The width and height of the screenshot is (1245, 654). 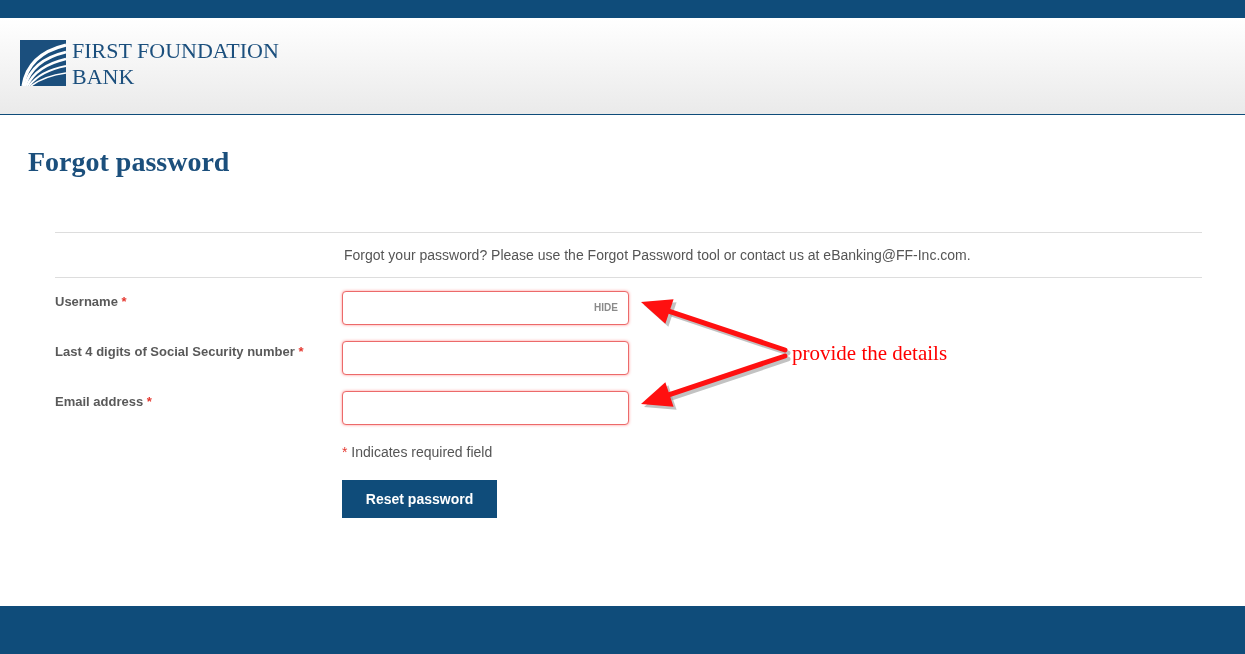 I want to click on page-title: Forgot password, so click(x=129, y=162).